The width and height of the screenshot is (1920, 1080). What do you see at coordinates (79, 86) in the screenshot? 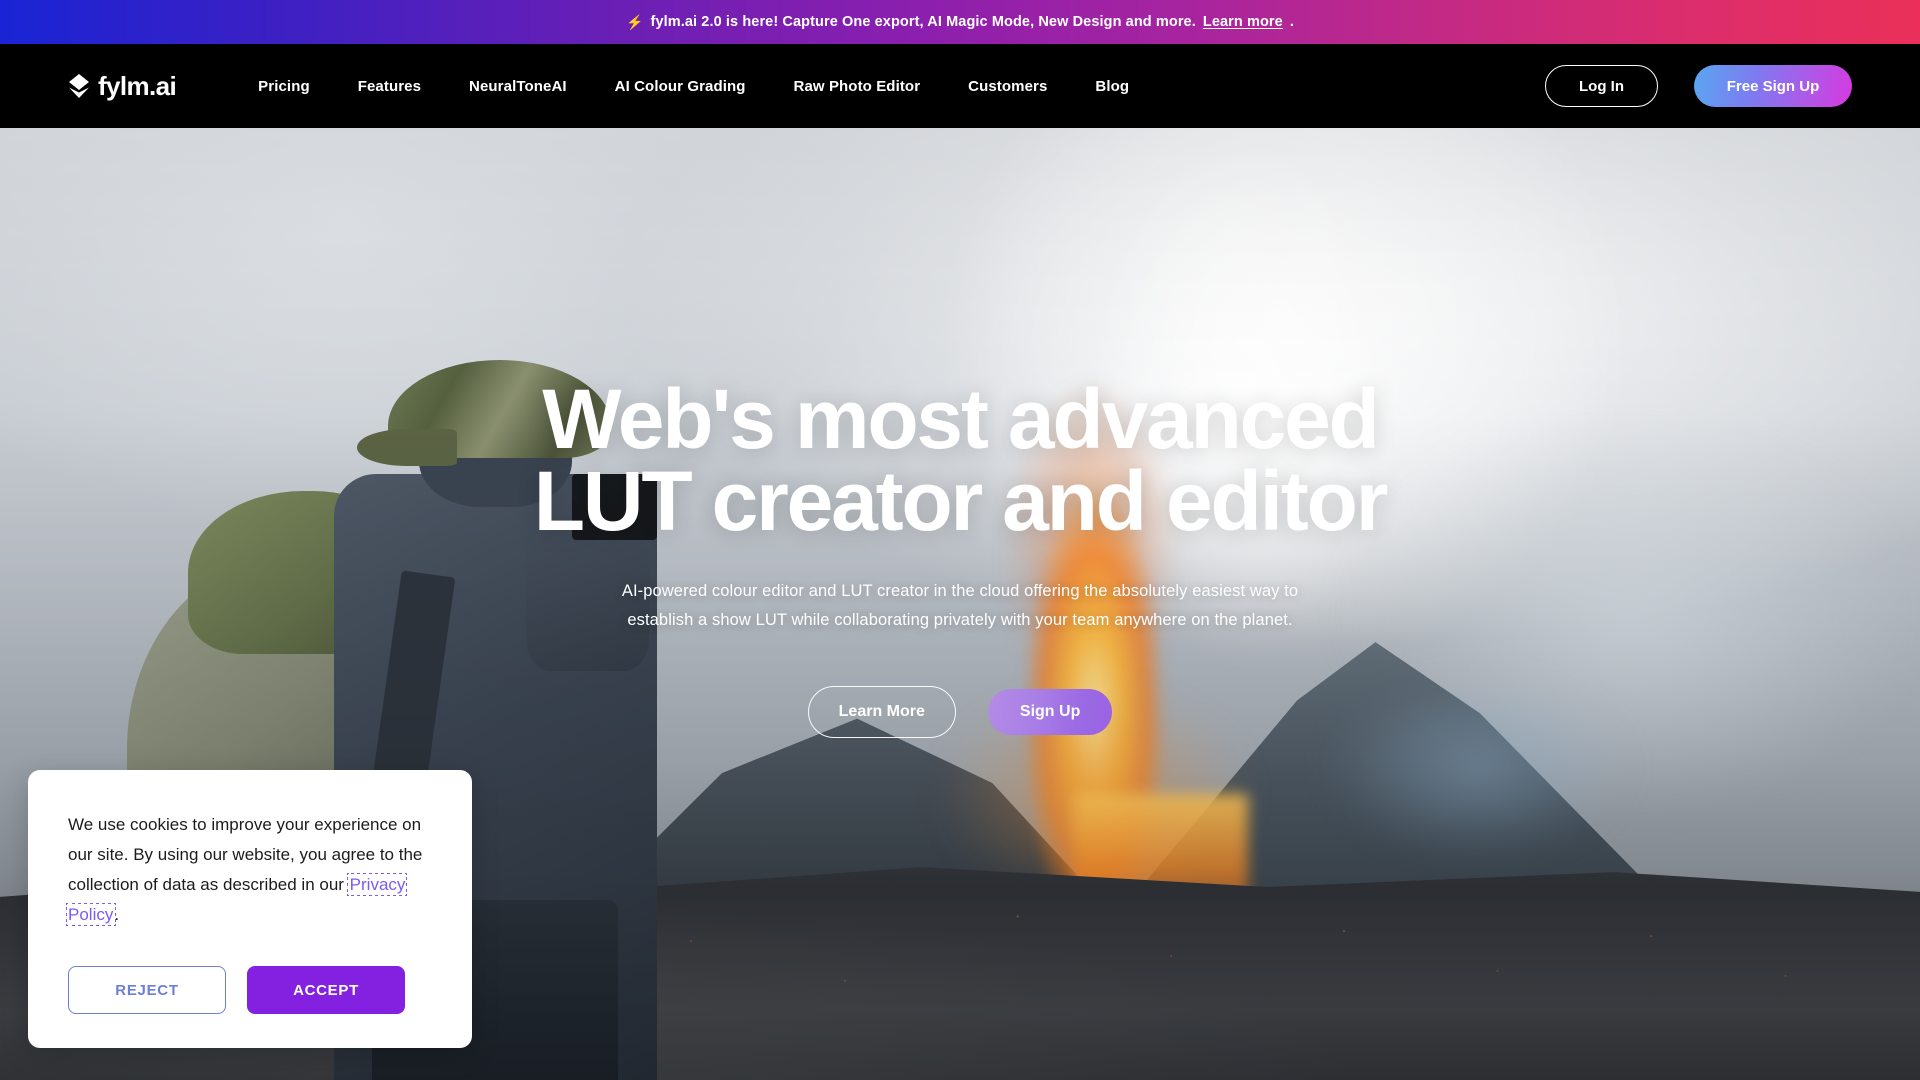
I see `fylm-diamond-logo-icon` at bounding box center [79, 86].